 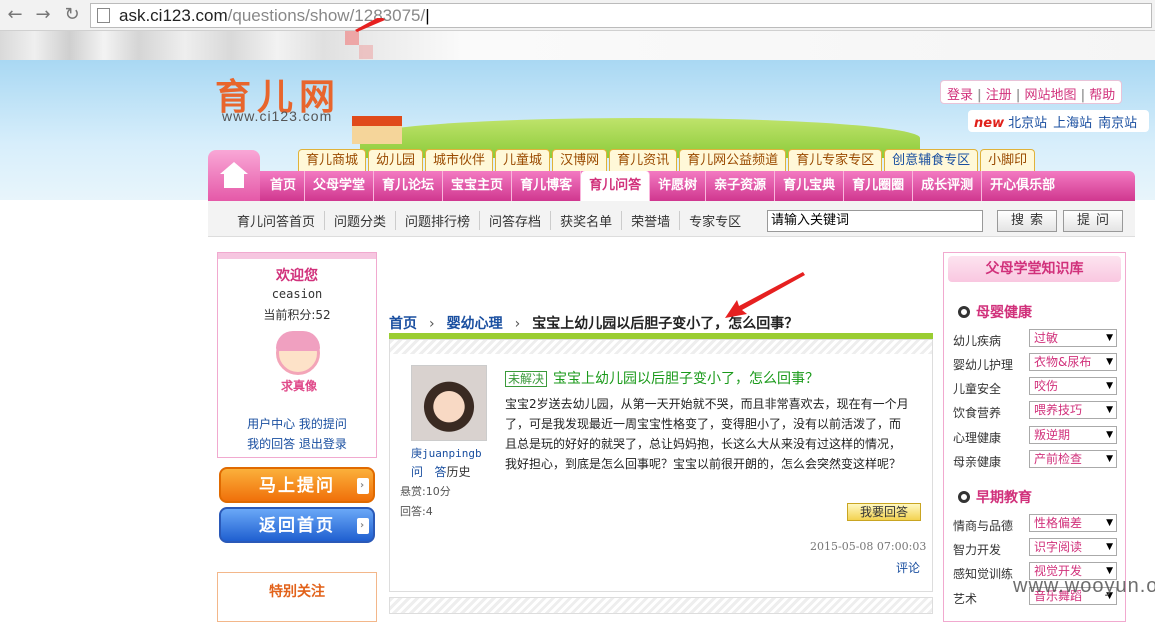 I want to click on nav-item: 开心俱乐部, so click(x=1022, y=186).